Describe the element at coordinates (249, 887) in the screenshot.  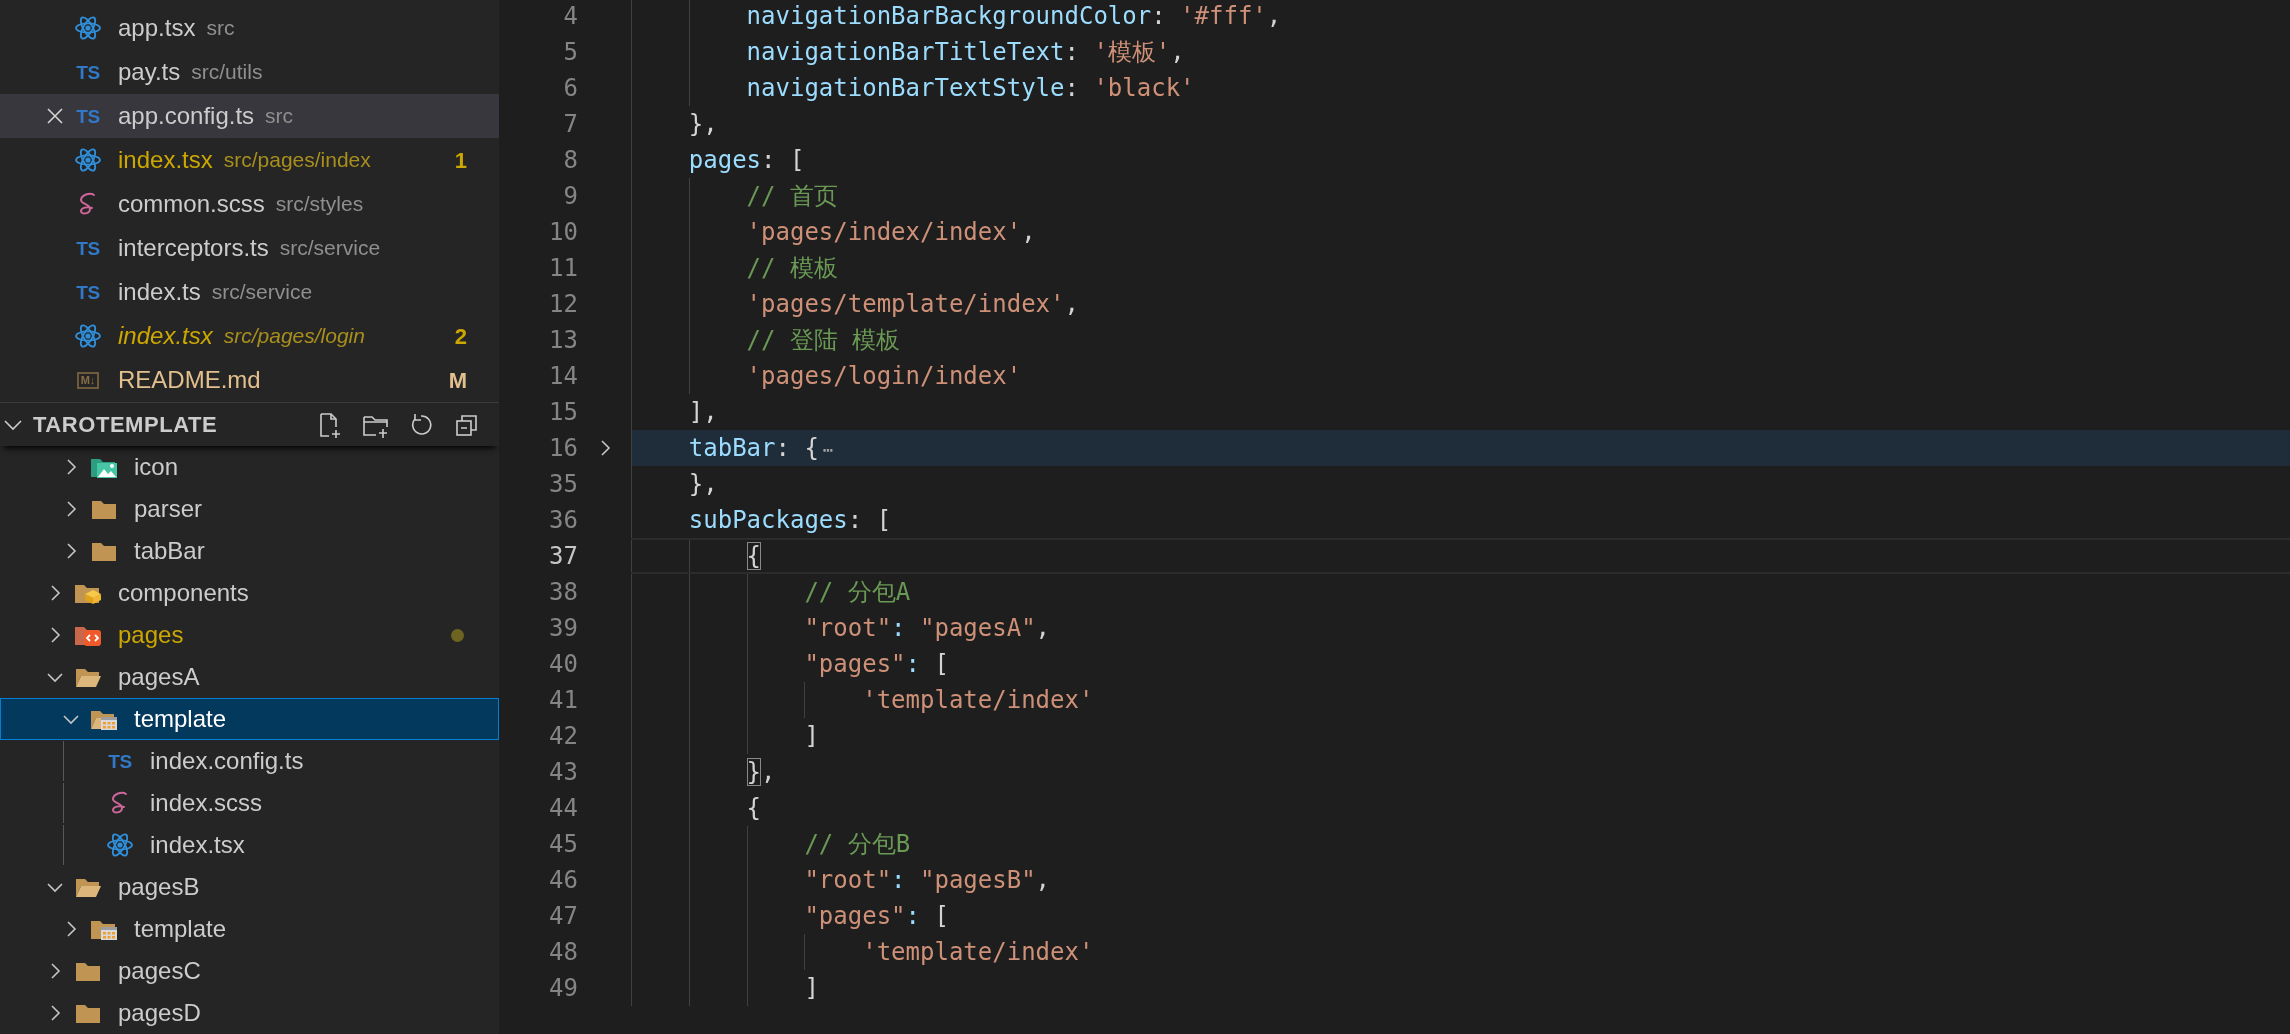
I see `tree-item: pagesB` at that location.